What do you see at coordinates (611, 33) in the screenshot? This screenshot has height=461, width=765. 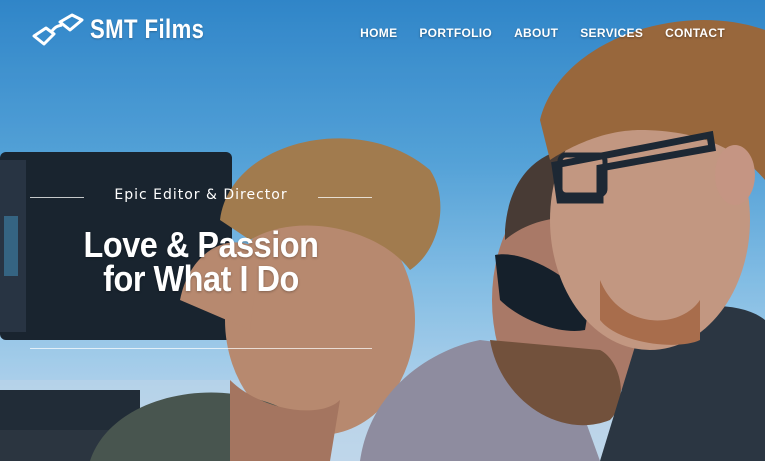 I see `nav-services: SERVICES` at bounding box center [611, 33].